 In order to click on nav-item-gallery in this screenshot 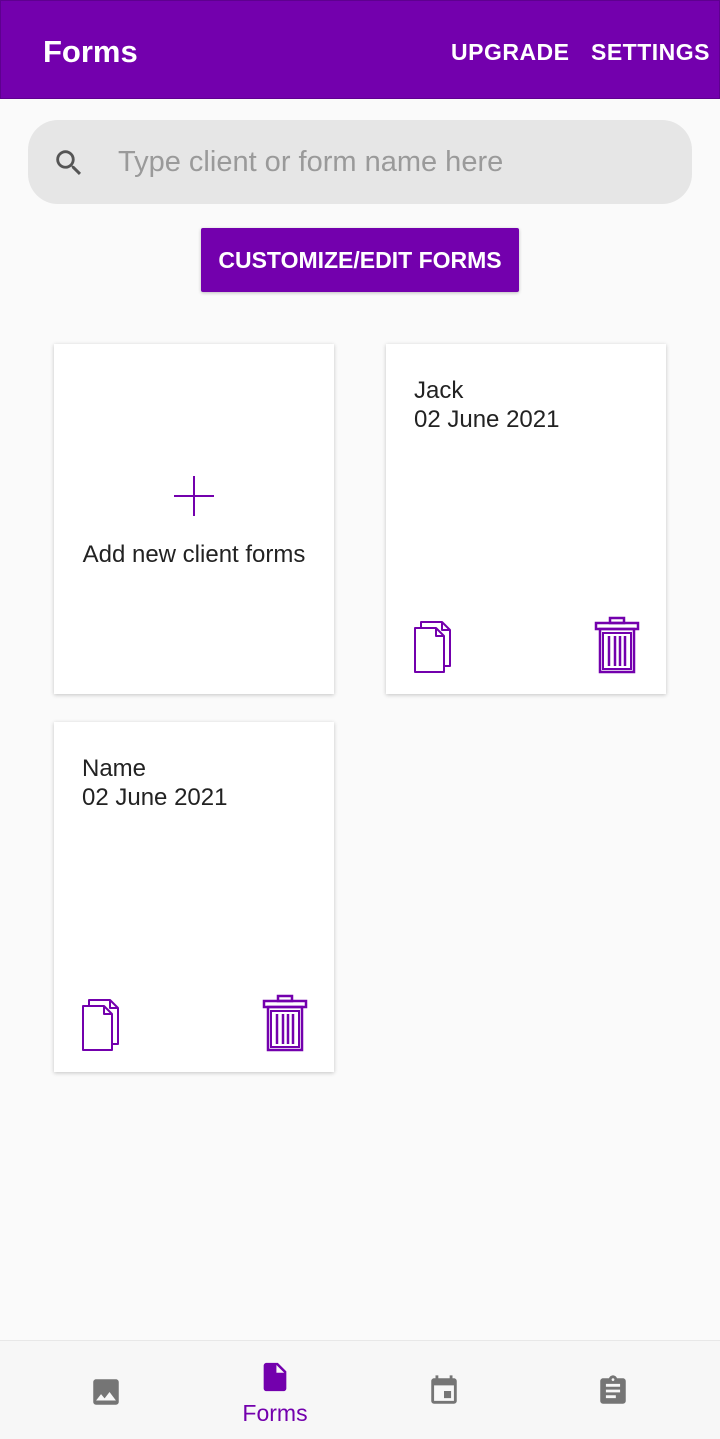, I will do `click(106, 1390)`.